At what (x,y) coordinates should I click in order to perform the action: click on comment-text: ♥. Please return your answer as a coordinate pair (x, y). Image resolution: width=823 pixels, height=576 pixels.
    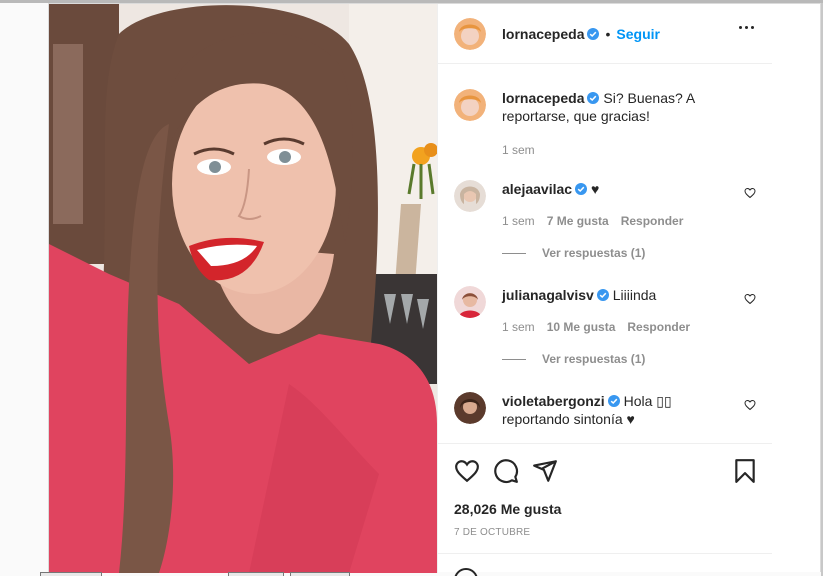
    Looking at the image, I should click on (595, 189).